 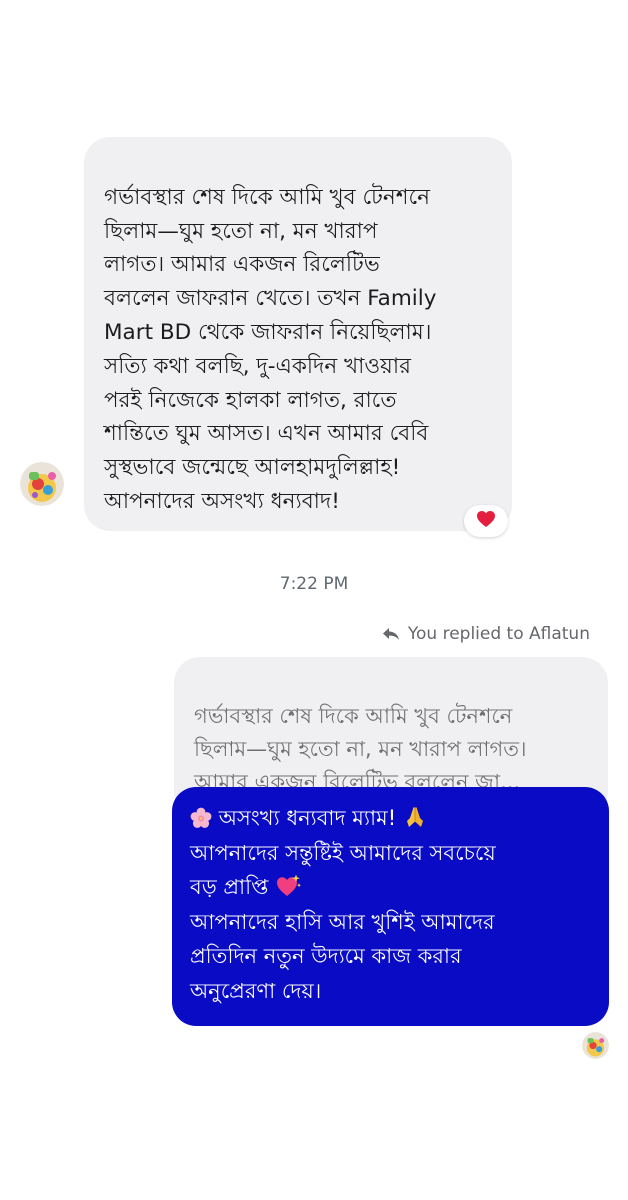 I want to click on reply-arrow-icon, so click(x=391, y=634).